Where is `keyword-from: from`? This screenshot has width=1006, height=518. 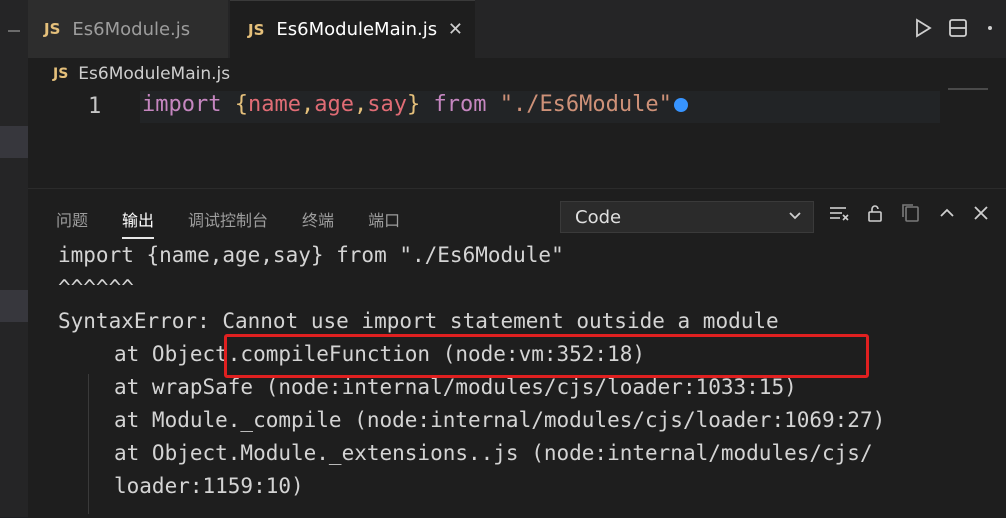
keyword-from: from is located at coordinates (460, 104).